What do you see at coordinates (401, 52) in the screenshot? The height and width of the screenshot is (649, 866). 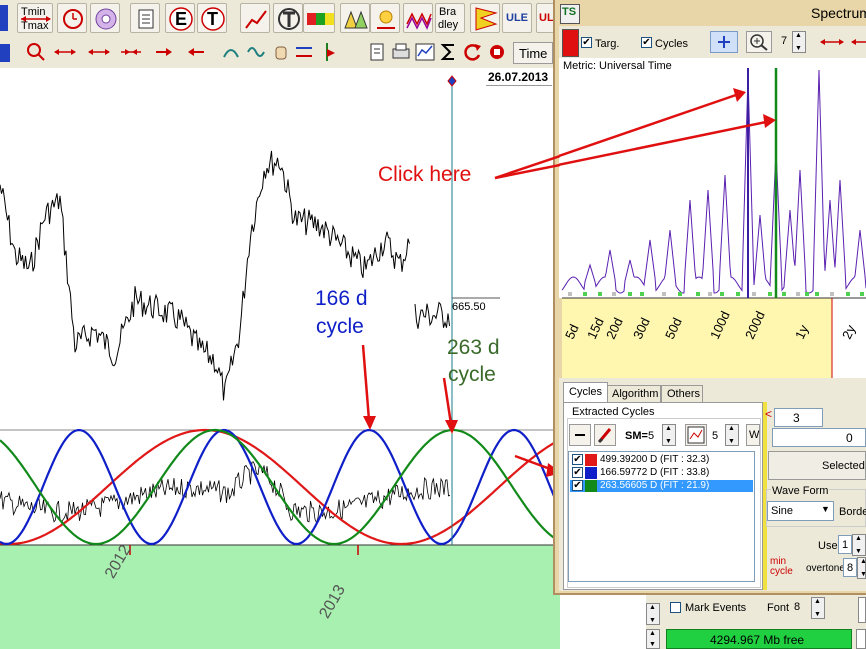 I see `print-button` at bounding box center [401, 52].